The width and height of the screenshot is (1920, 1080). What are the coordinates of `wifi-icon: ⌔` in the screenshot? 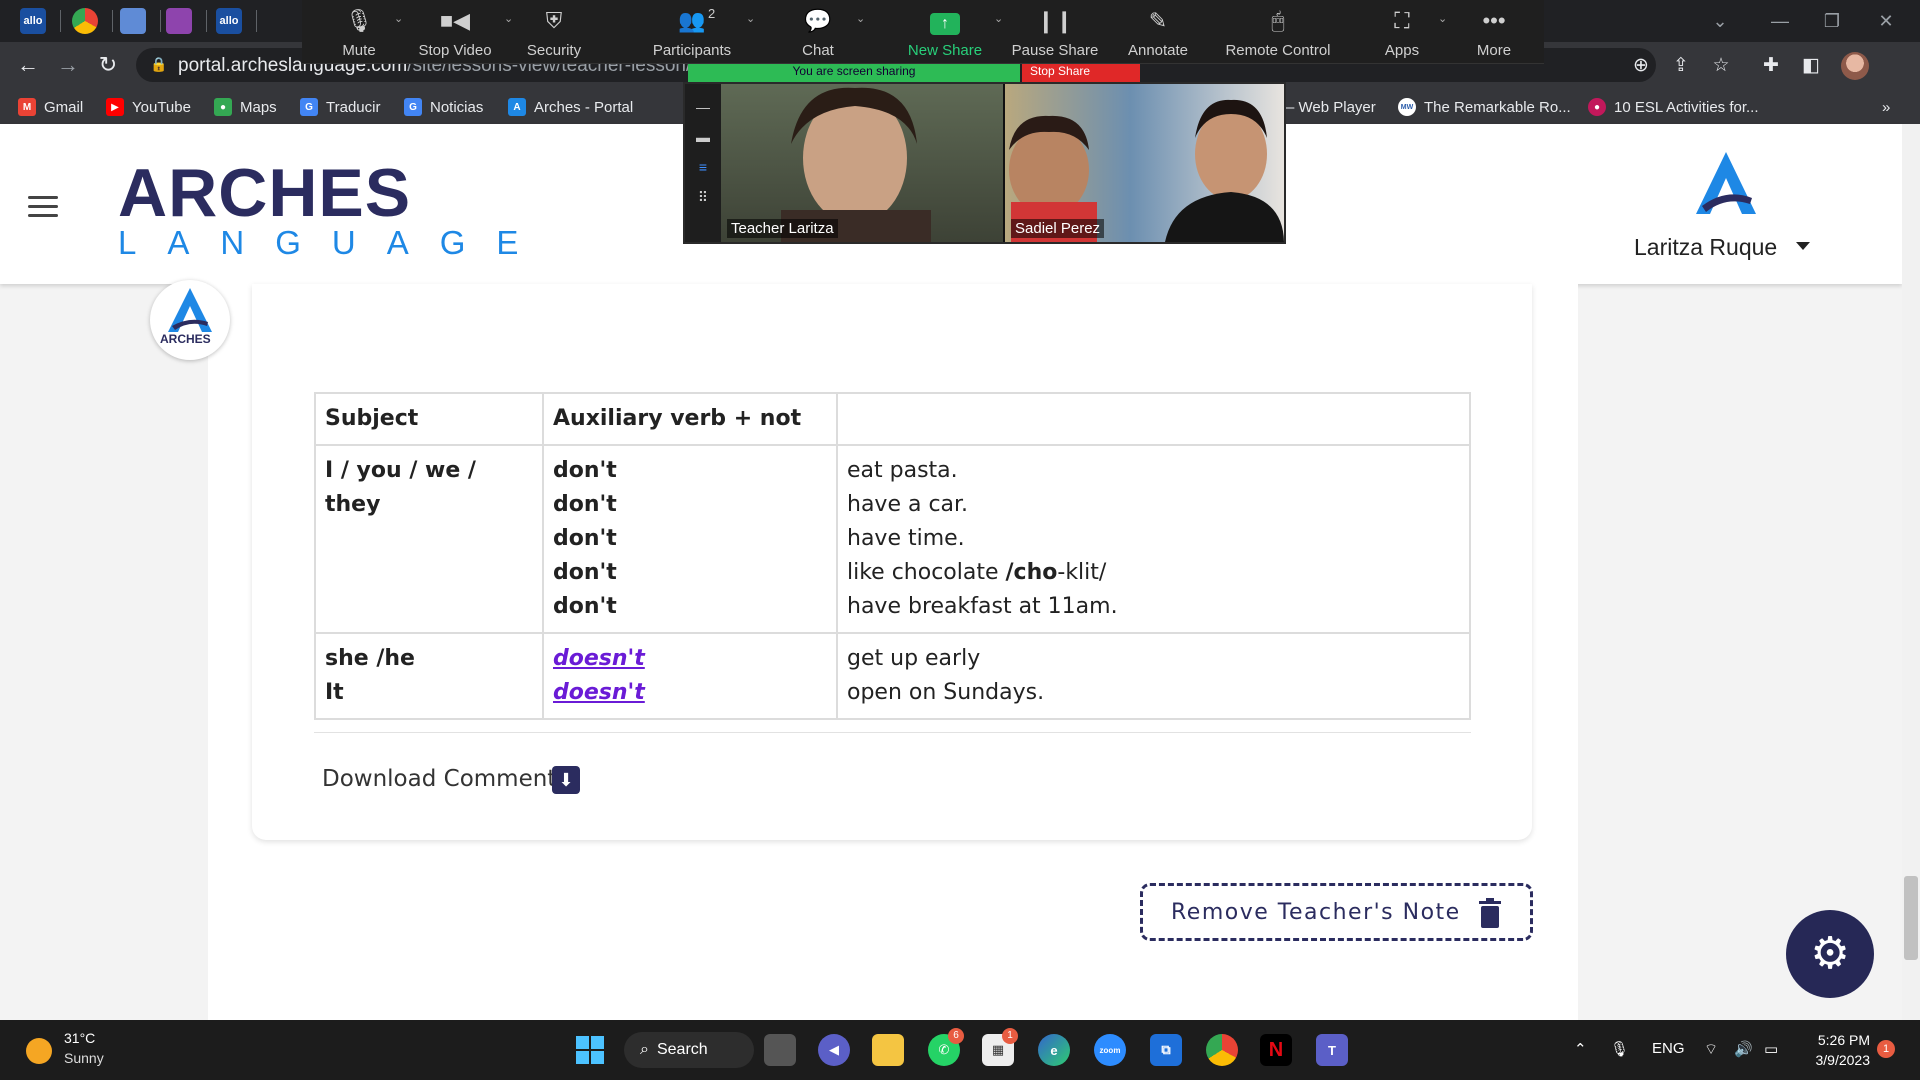 It's located at (1711, 1049).